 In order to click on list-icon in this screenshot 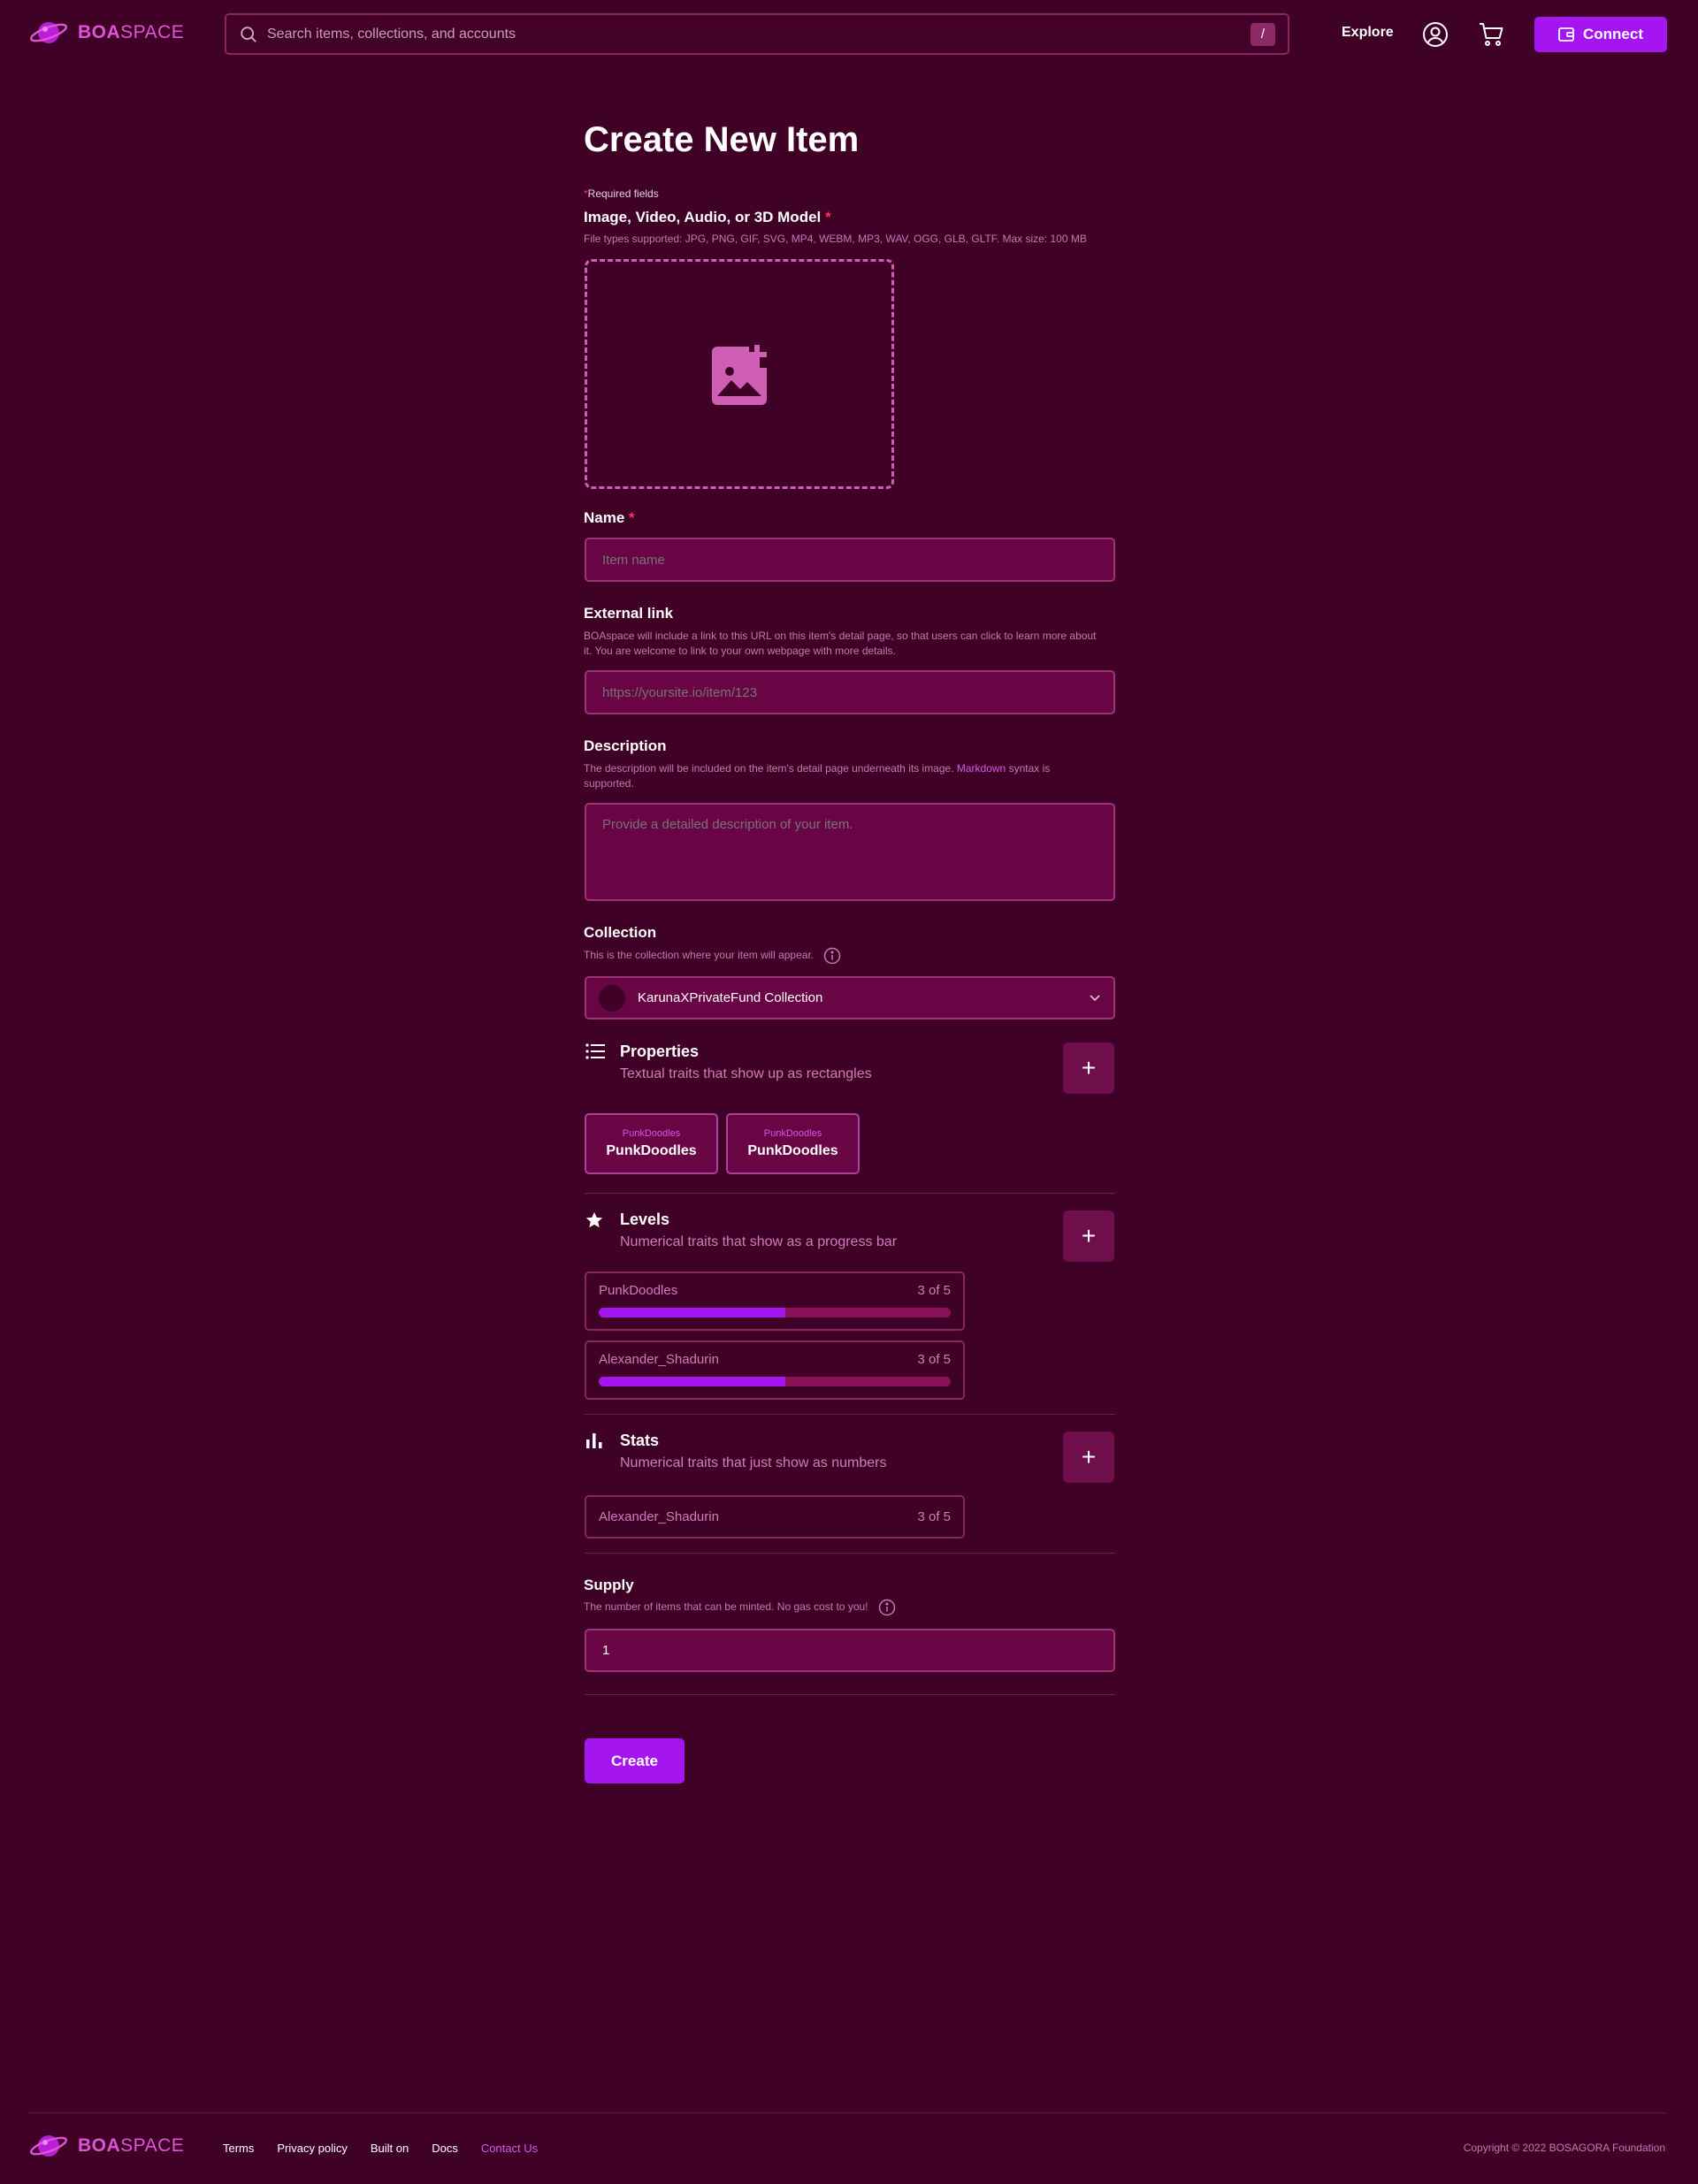, I will do `click(595, 1051)`.